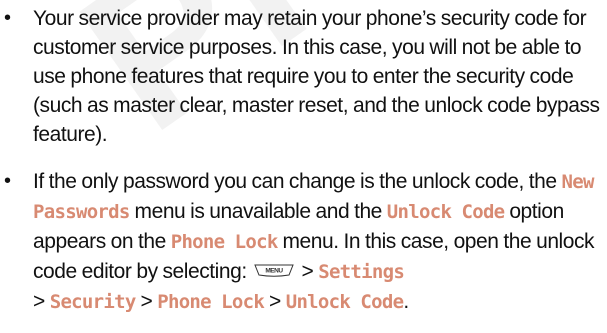 This screenshot has height=333, width=607. I want to click on bullet-text-part2: menu is unavailable and the, so click(258, 211).